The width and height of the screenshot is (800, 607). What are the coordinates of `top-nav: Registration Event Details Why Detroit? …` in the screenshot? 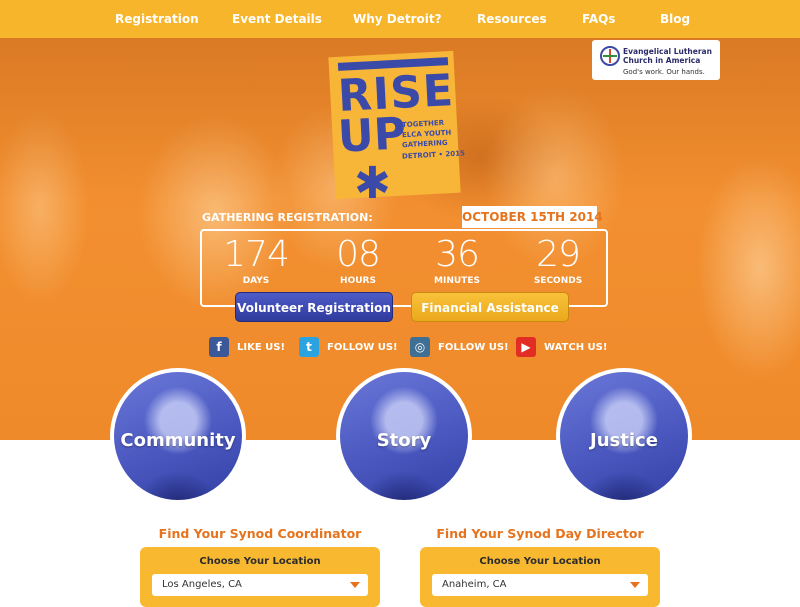 It's located at (400, 19).